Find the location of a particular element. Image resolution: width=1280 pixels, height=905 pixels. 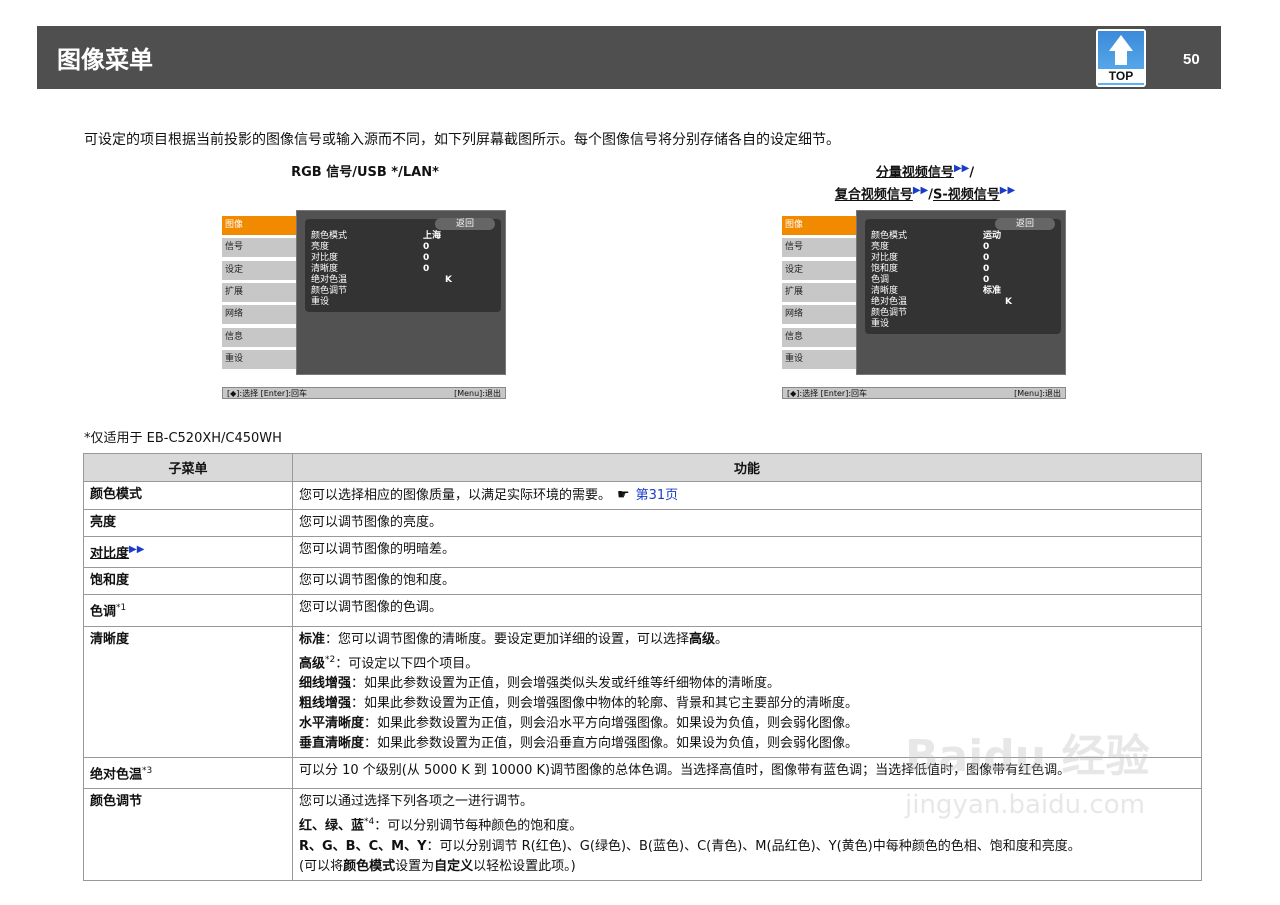

page-number: 50 is located at coordinates (1191, 59).